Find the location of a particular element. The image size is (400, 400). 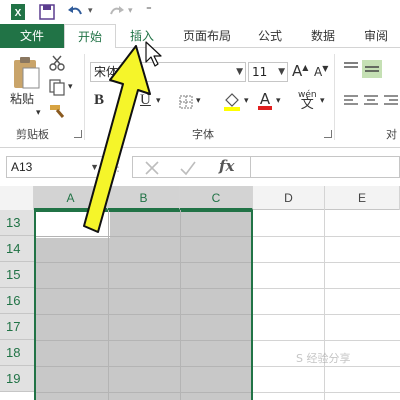

formula-buttons: fx is located at coordinates (191, 167).